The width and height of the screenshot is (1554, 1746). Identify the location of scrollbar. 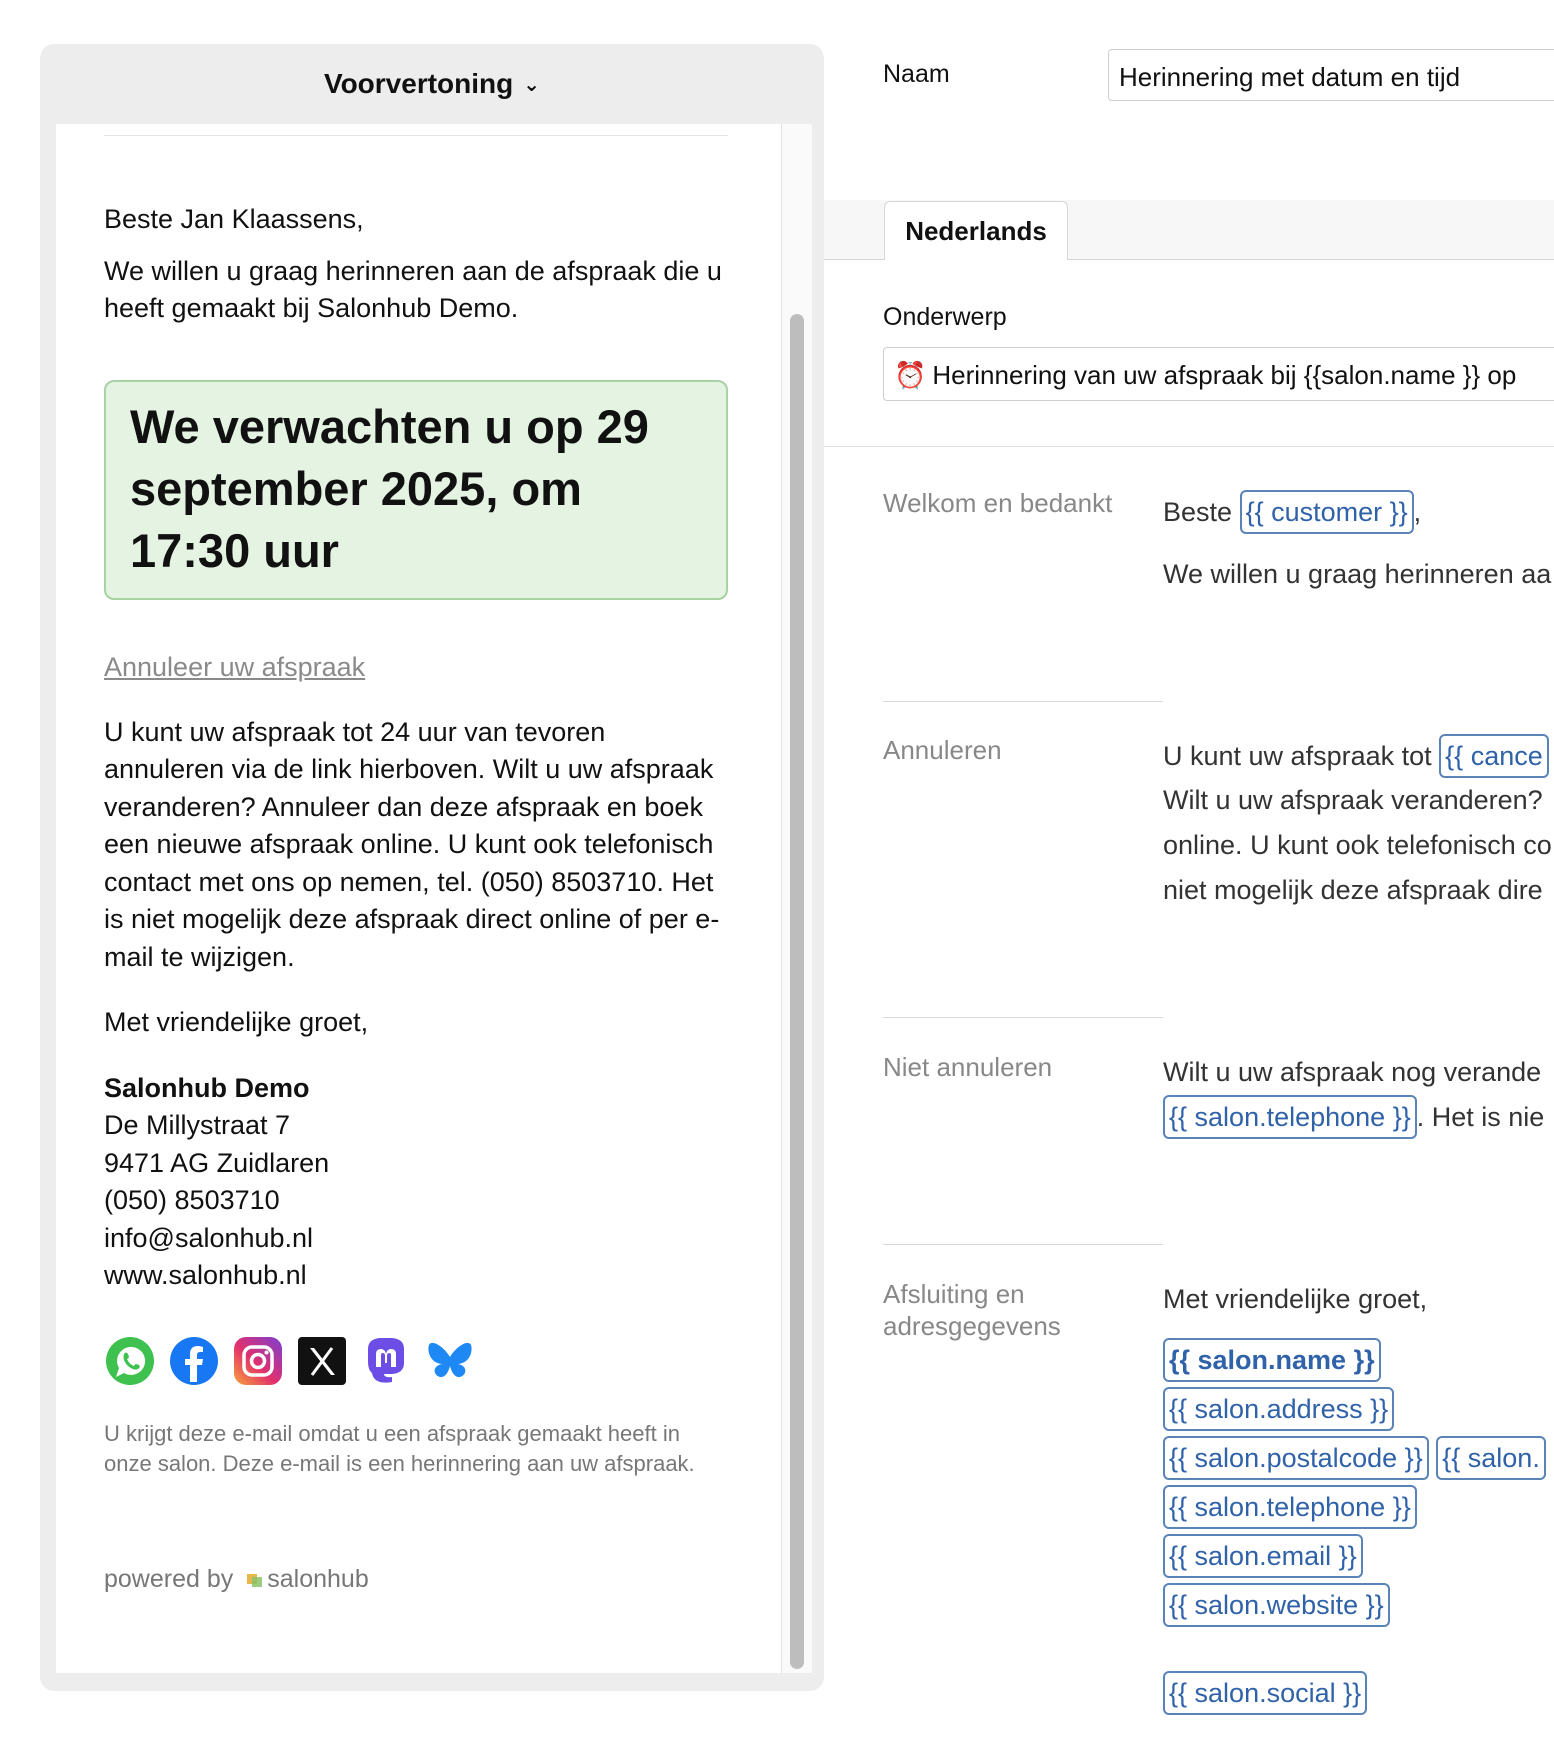
(796, 898).